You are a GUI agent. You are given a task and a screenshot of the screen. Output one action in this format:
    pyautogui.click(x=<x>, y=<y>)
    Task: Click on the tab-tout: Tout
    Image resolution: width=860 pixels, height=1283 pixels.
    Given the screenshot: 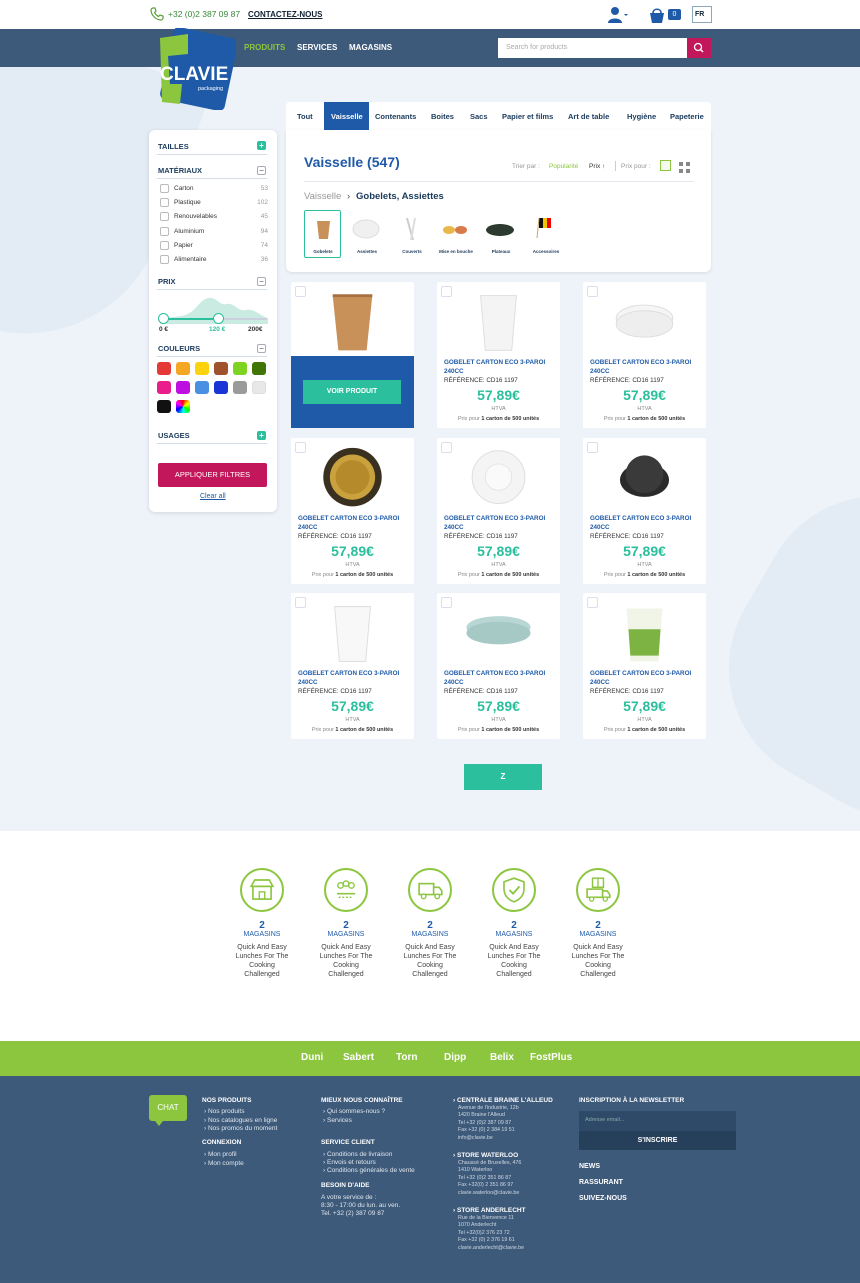 What is the action you would take?
    pyautogui.click(x=305, y=116)
    